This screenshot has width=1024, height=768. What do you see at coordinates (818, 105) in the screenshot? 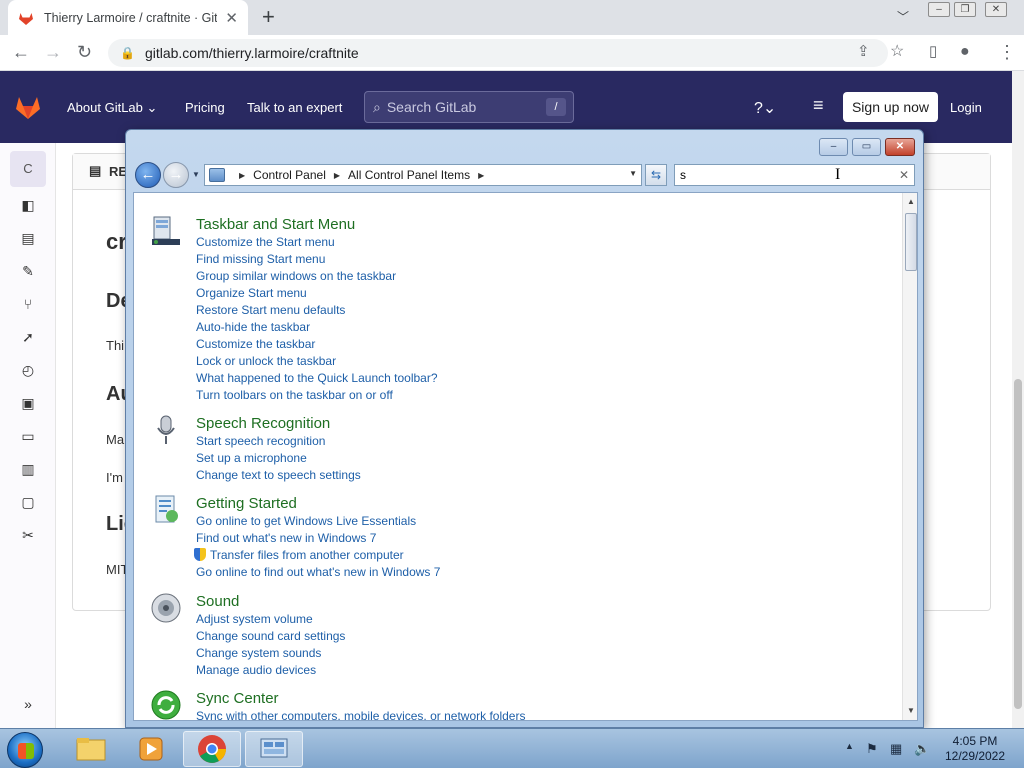
I see `hamburger-menu-icon: ≡` at bounding box center [818, 105].